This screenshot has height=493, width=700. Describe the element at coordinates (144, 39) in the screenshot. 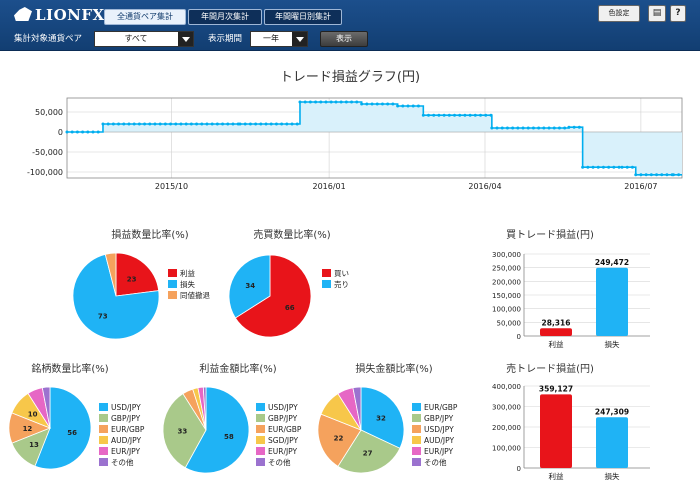

I see `currency-pair-select: すべて` at that location.